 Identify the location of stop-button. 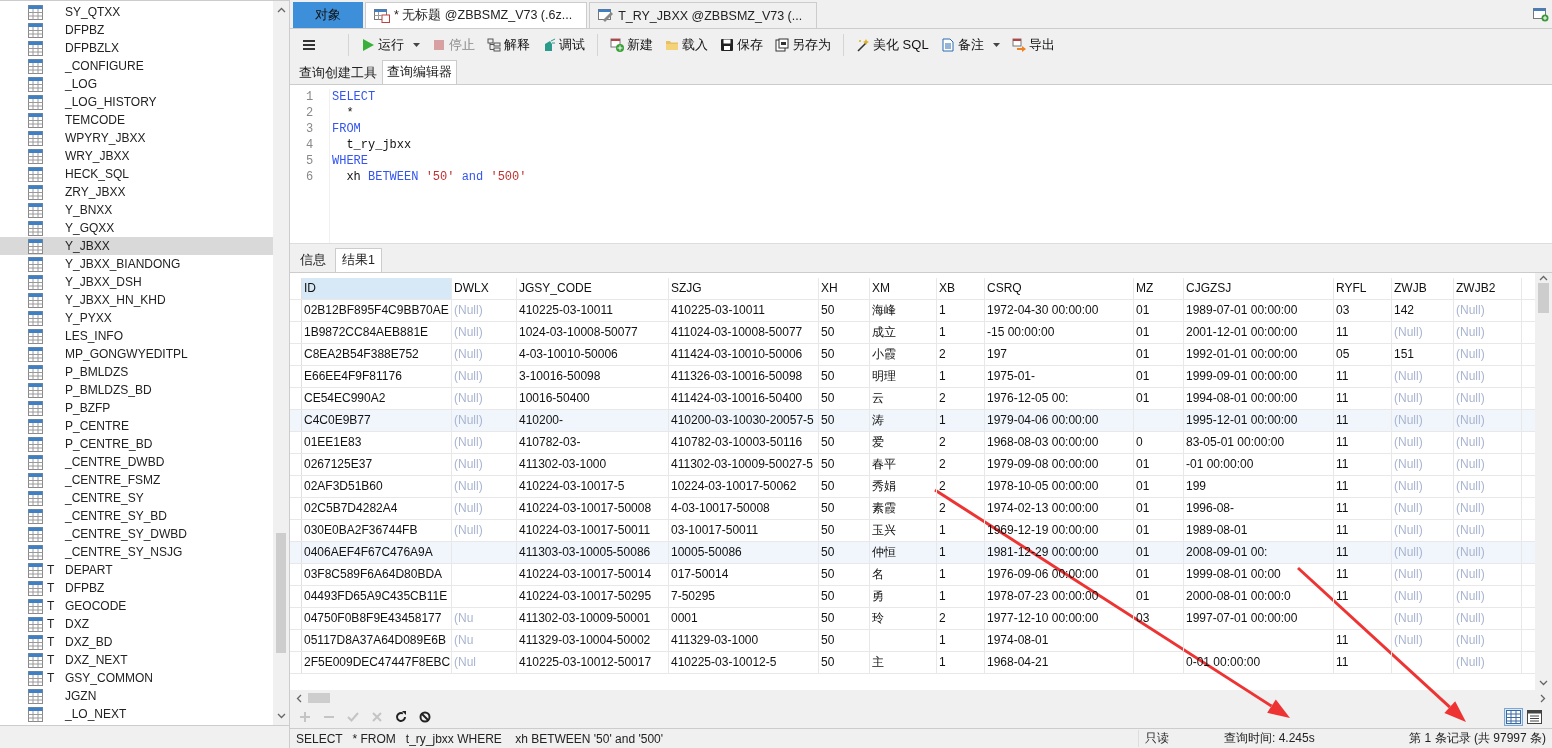
(425, 717).